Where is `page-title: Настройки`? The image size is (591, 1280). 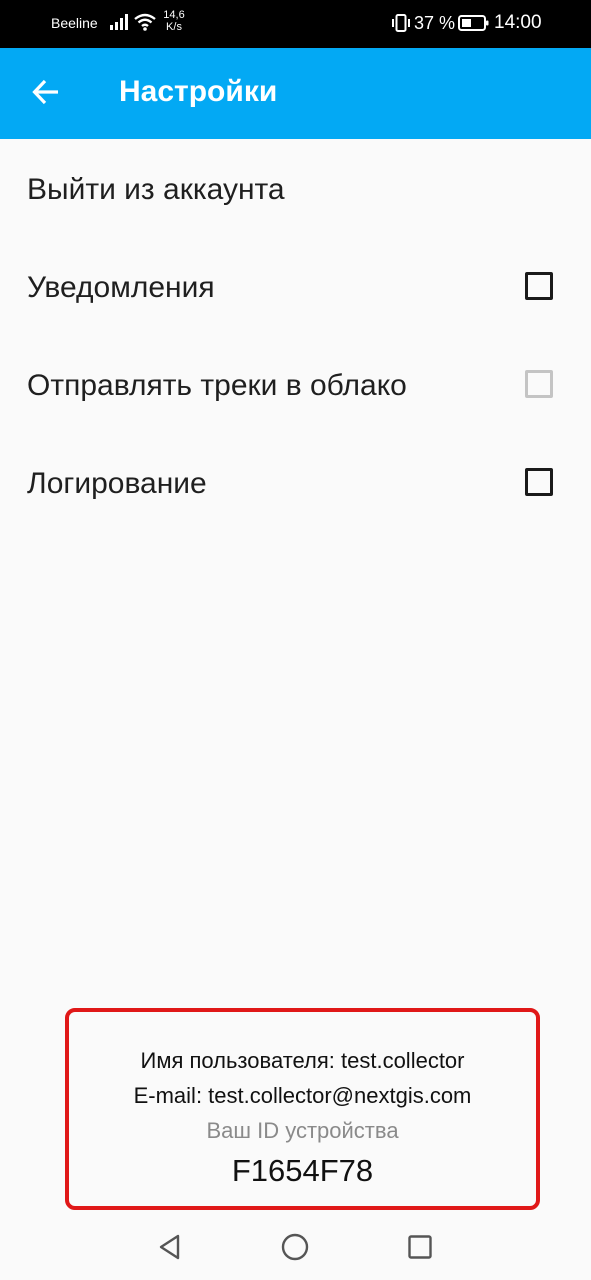 page-title: Настройки is located at coordinates (198, 91).